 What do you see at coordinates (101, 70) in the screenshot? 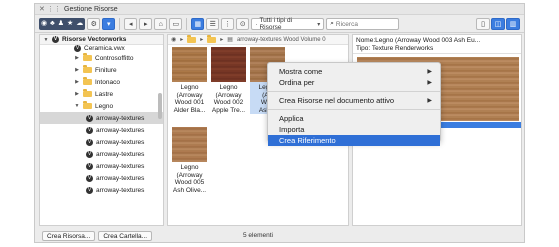
I see `tree-item: ▶ Finiture` at bounding box center [101, 70].